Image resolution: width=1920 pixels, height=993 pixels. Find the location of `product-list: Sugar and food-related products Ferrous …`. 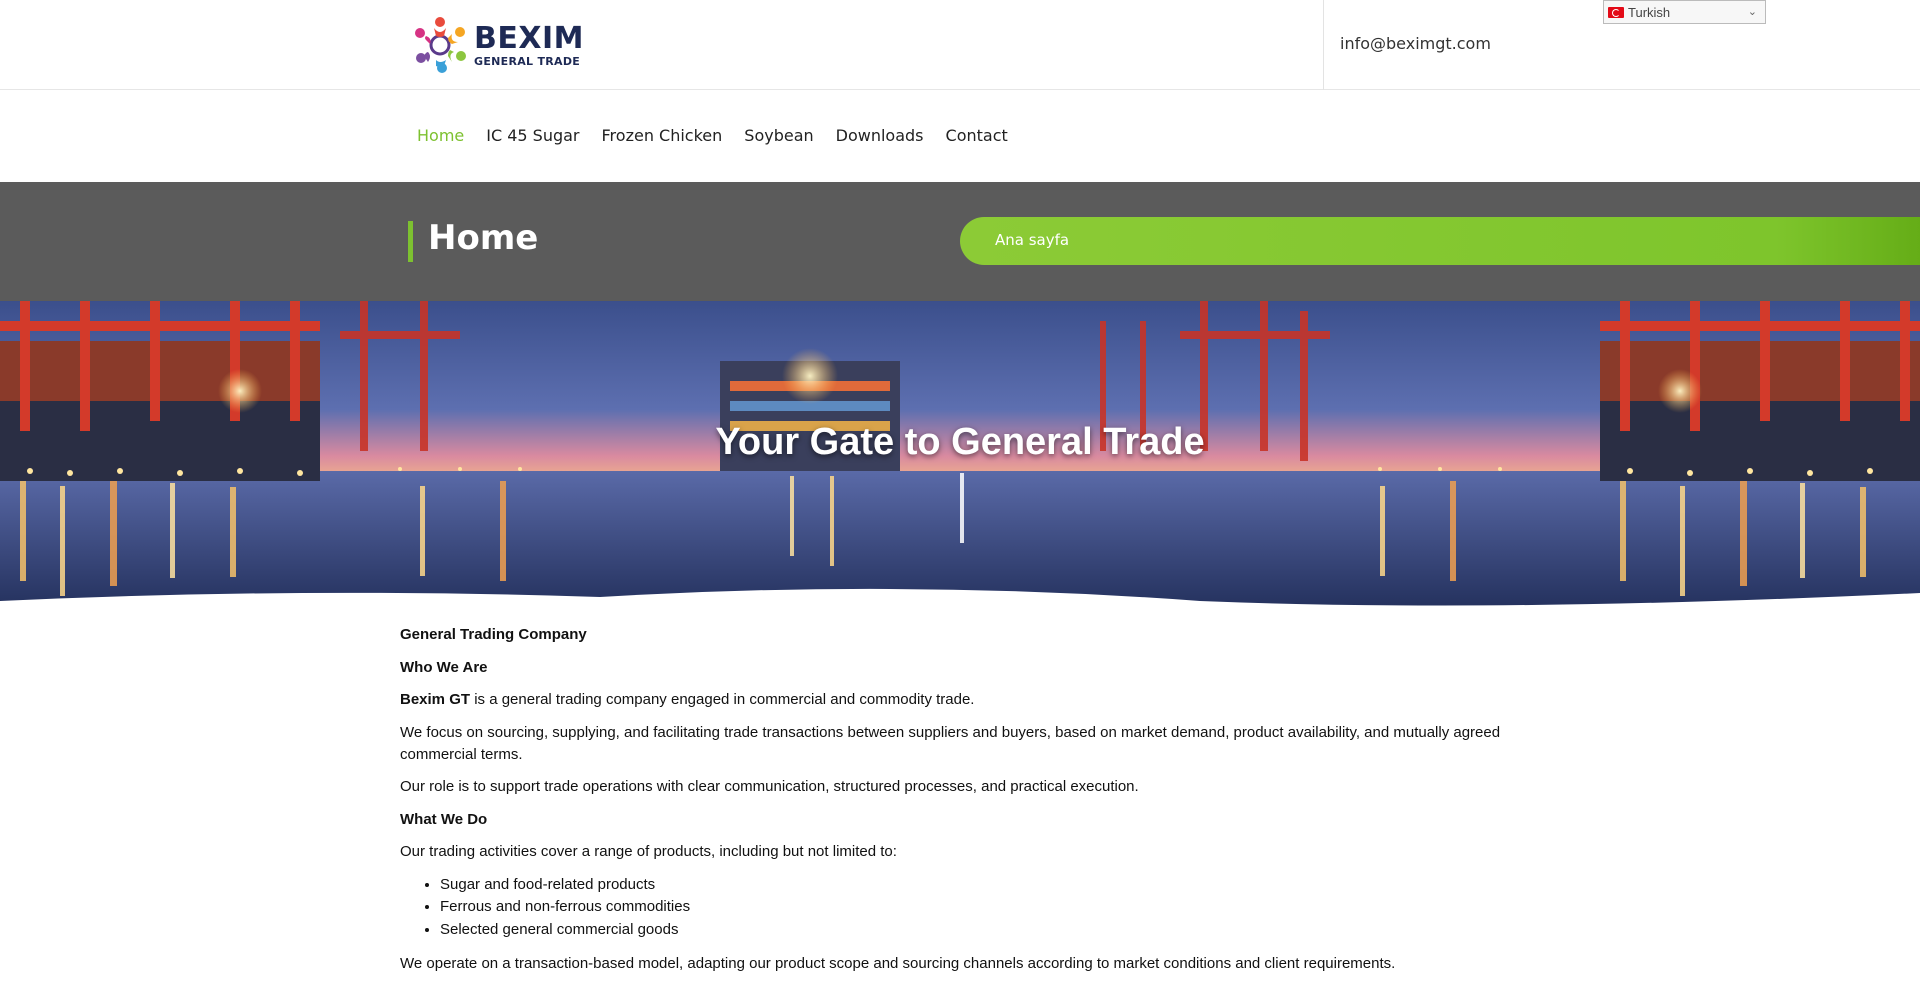

product-list: Sugar and food-related products Ferrous … is located at coordinates (980, 907).